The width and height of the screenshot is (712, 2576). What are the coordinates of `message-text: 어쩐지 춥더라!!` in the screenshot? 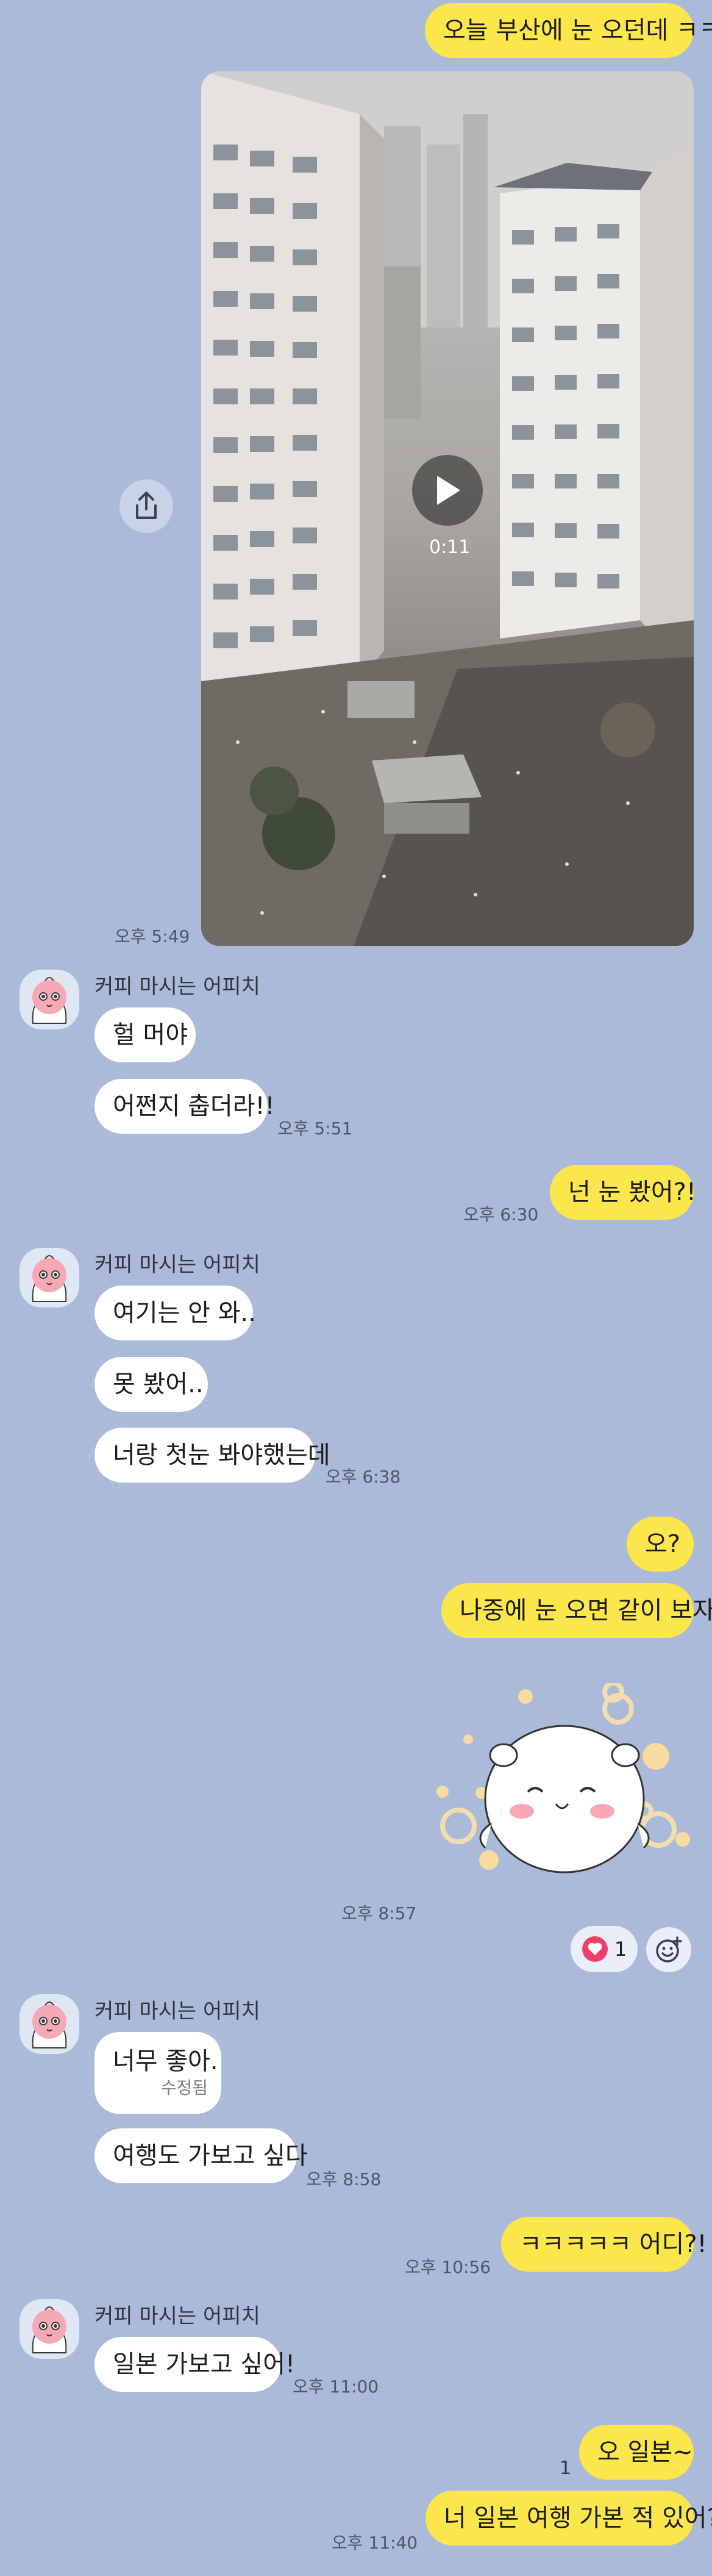 It's located at (194, 1106).